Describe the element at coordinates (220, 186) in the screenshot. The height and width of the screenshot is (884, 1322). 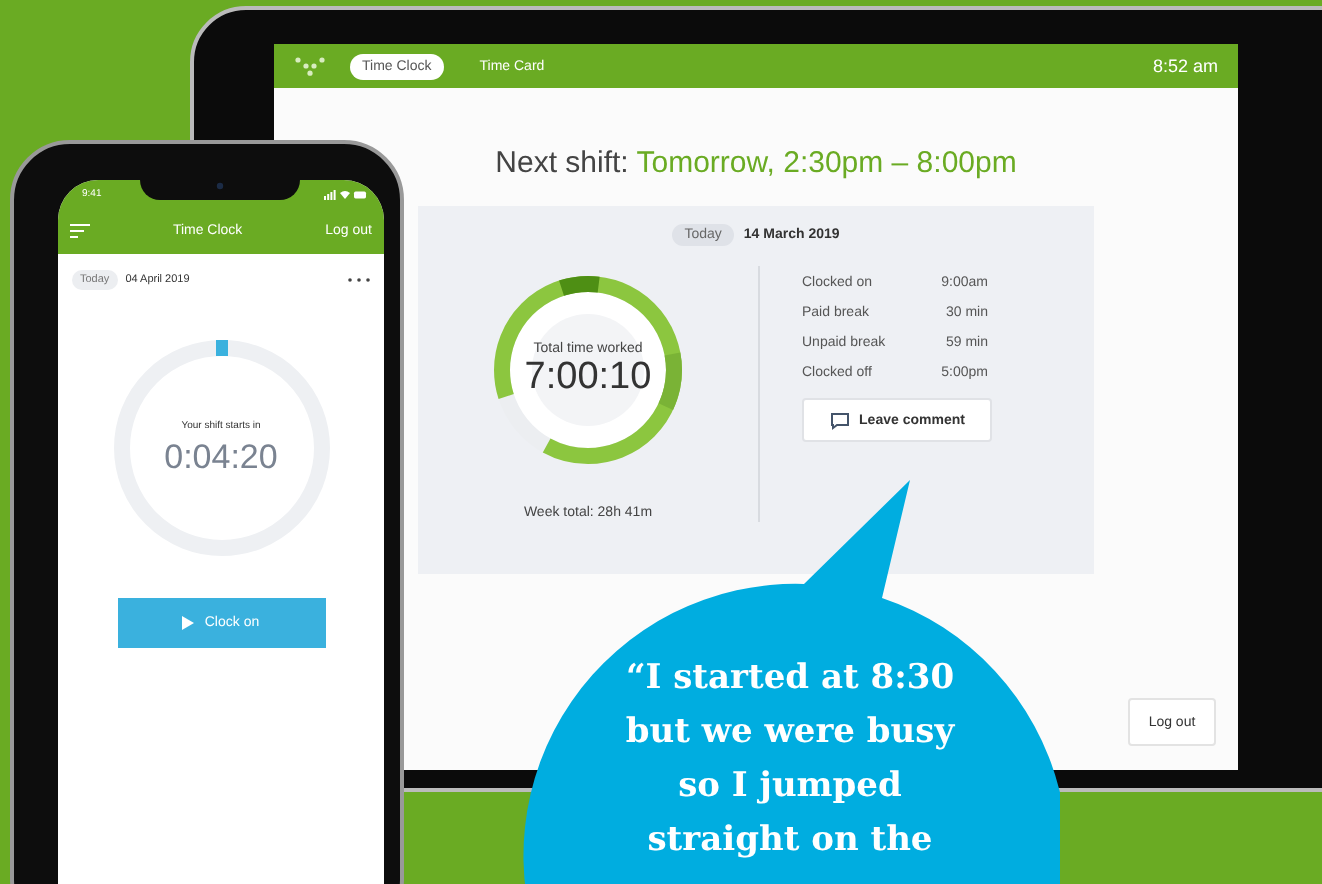
I see `camera-icon` at that location.